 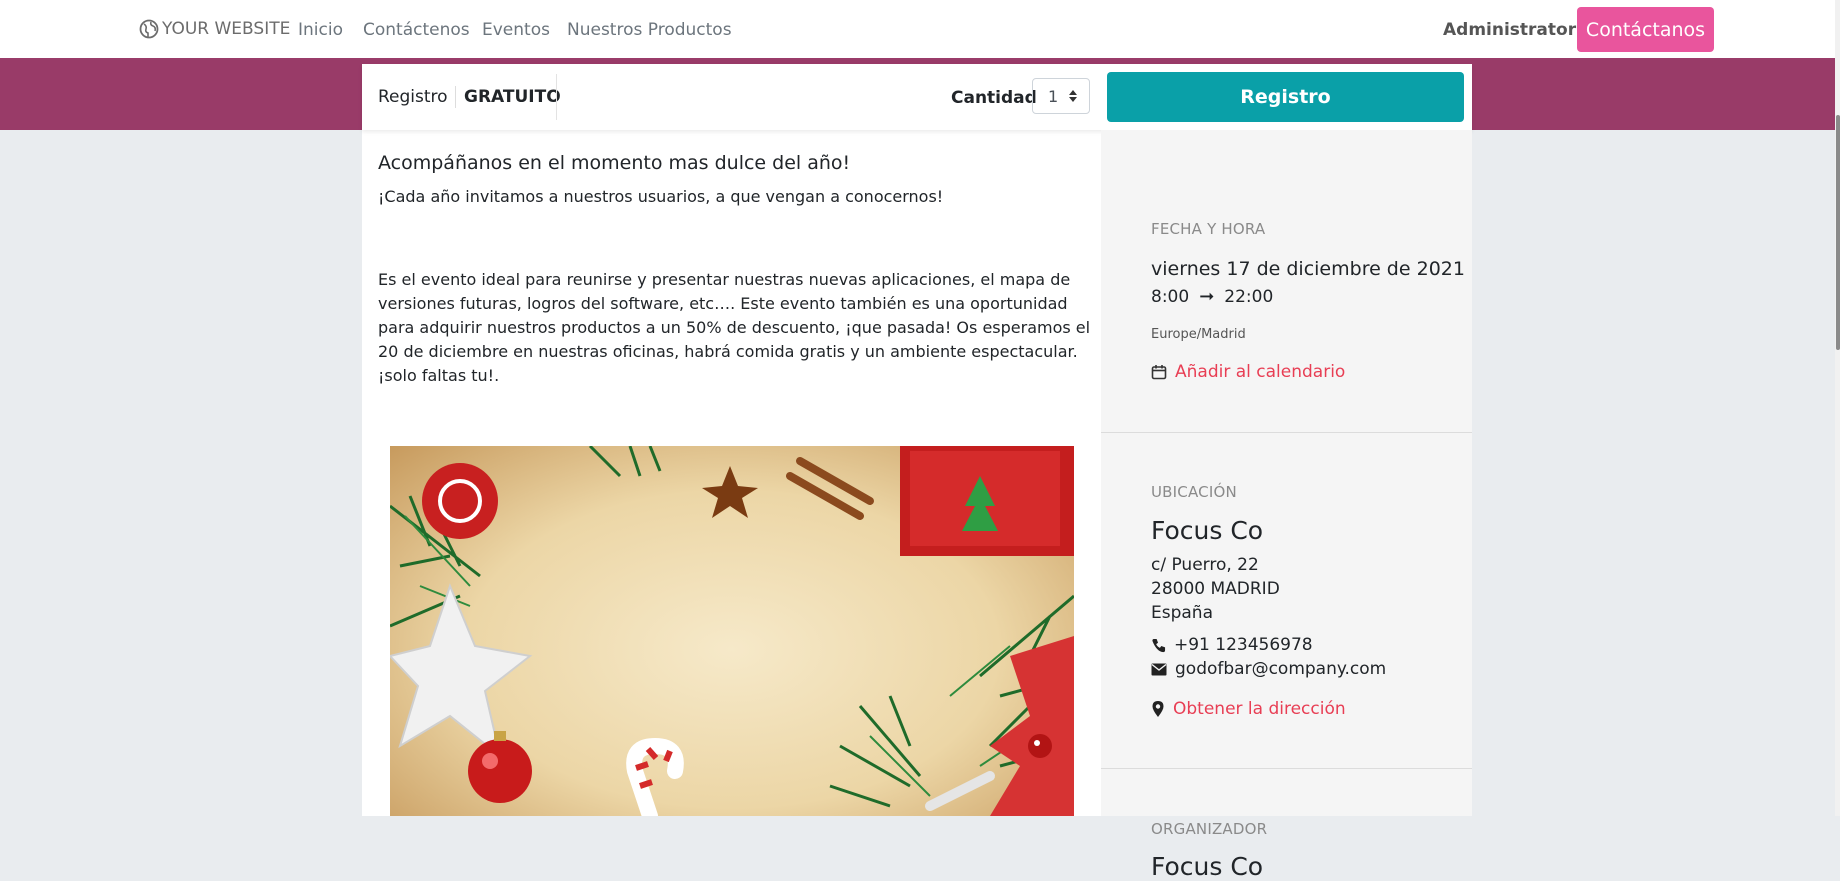 I want to click on venue-phone: +91 123456978, so click(x=1232, y=645).